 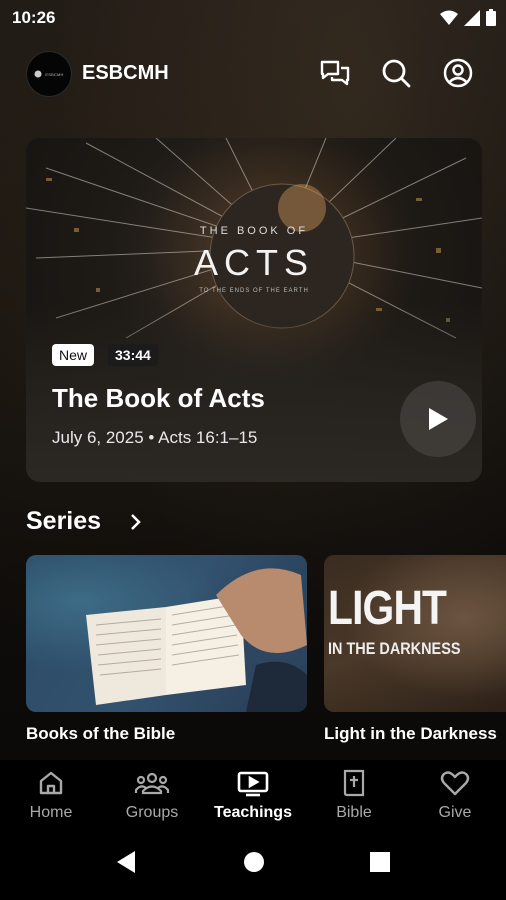 What do you see at coordinates (51, 783) in the screenshot?
I see `home-icon` at bounding box center [51, 783].